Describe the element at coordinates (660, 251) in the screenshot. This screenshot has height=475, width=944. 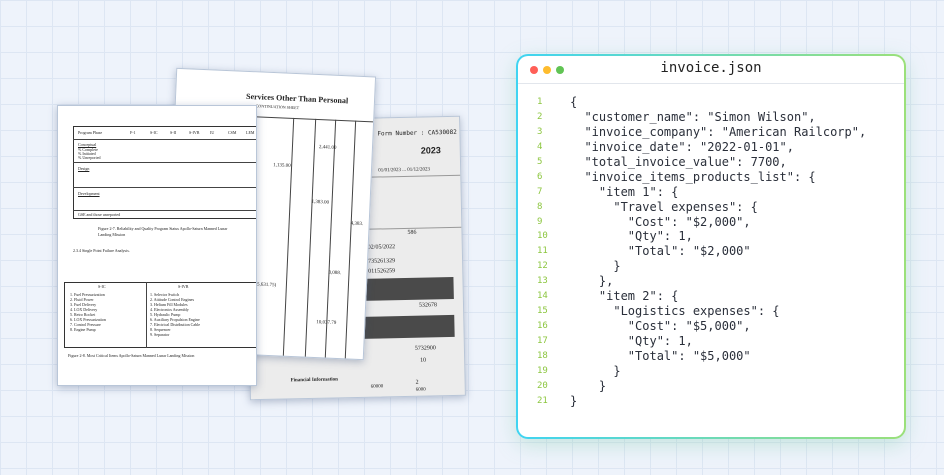
I see `code-text: "Total": "$2,000"` at that location.